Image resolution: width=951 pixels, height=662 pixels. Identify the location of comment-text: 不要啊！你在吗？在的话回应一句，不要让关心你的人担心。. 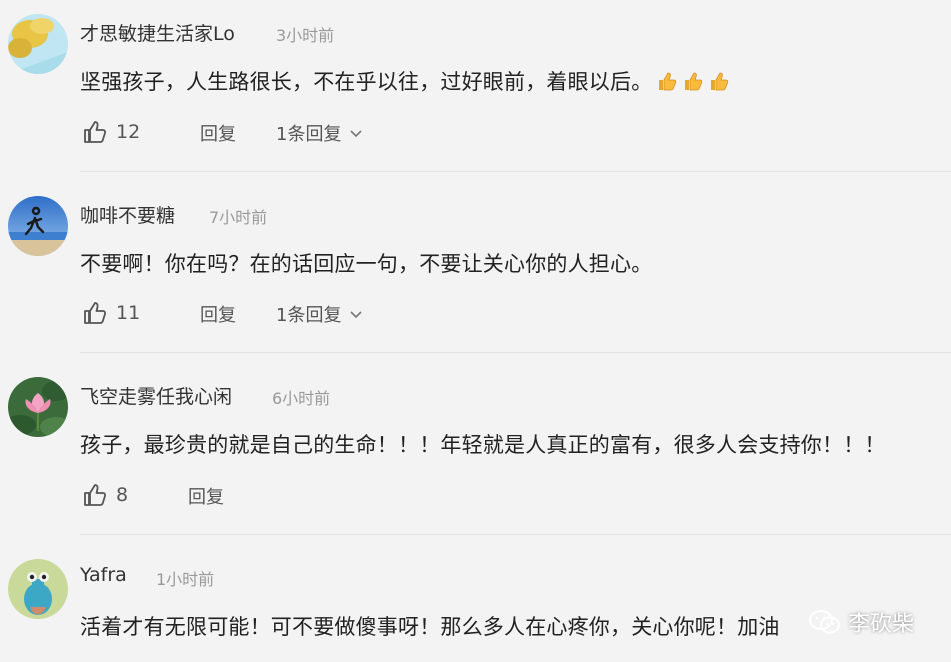
(366, 264).